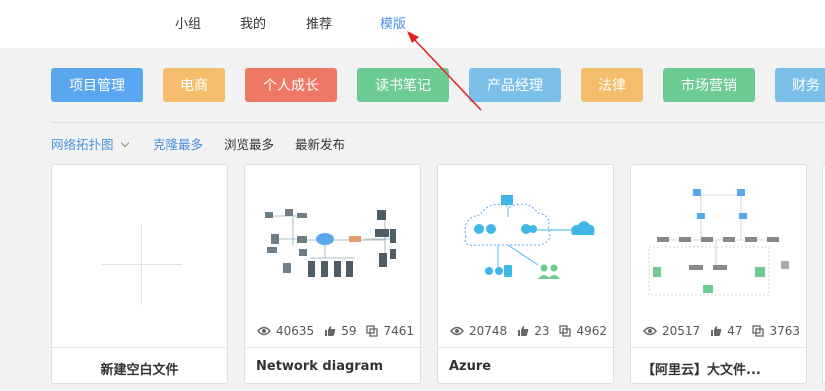 The height and width of the screenshot is (391, 825). What do you see at coordinates (785, 331) in the screenshot?
I see `clone-count: 3763` at bounding box center [785, 331].